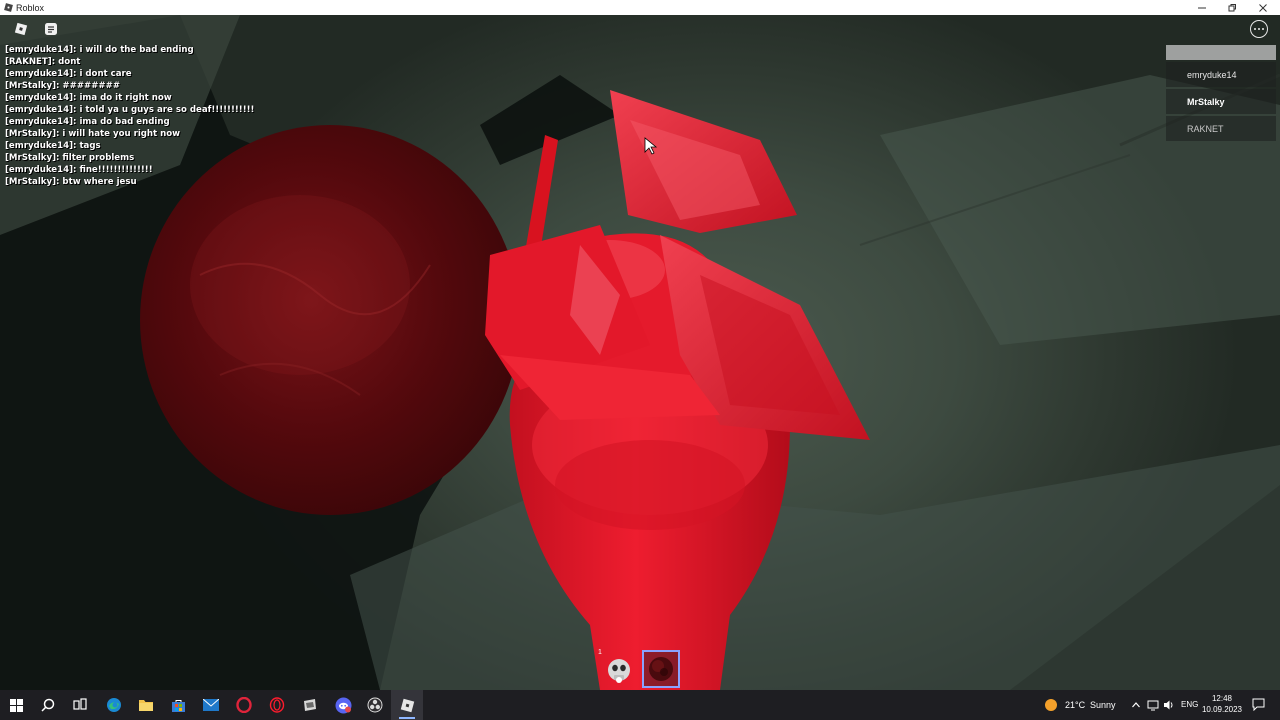 This screenshot has height=720, width=1280. What do you see at coordinates (1169, 705) in the screenshot?
I see `volume-icon` at bounding box center [1169, 705].